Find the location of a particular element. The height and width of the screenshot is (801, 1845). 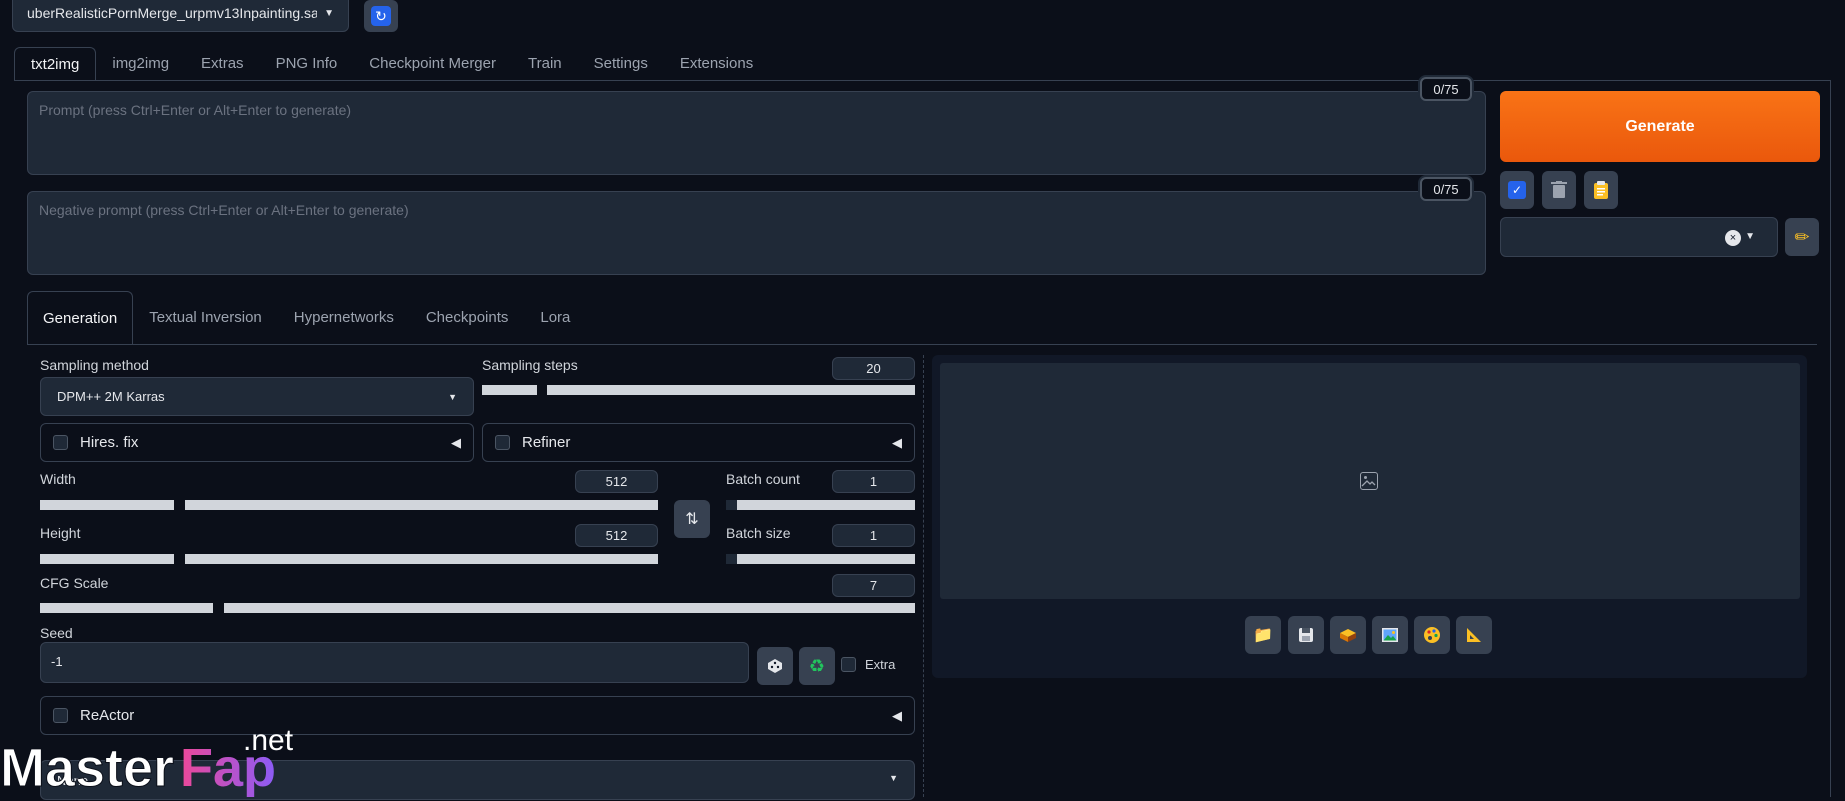

column-divider is located at coordinates (923, 576).